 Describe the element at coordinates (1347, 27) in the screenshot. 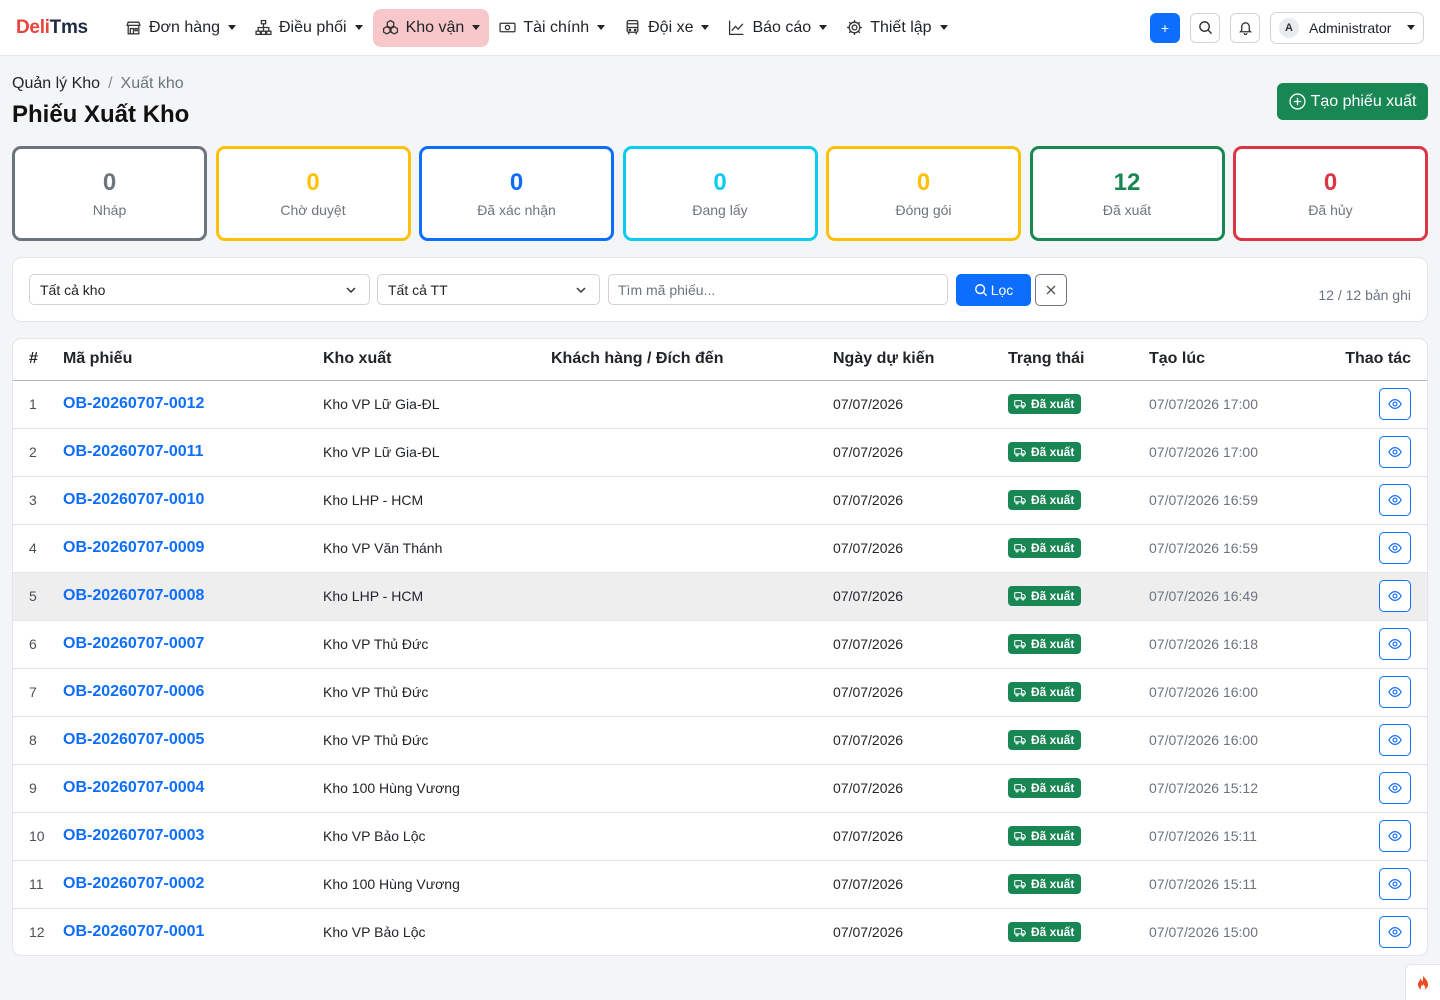

I see `user-menu: A Administrator` at that location.